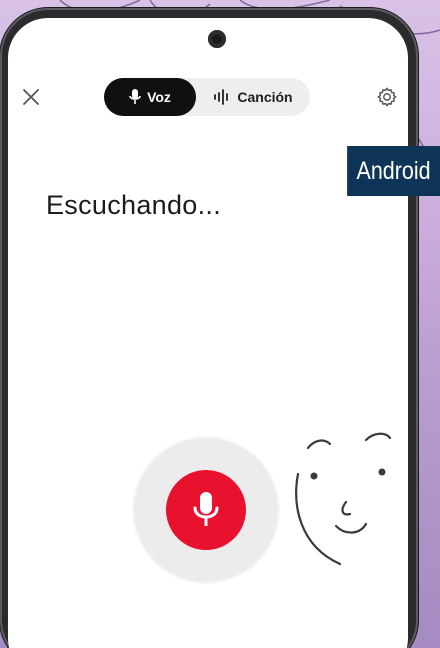 Image resolution: width=440 pixels, height=648 pixels. I want to click on settings-button, so click(387, 97).